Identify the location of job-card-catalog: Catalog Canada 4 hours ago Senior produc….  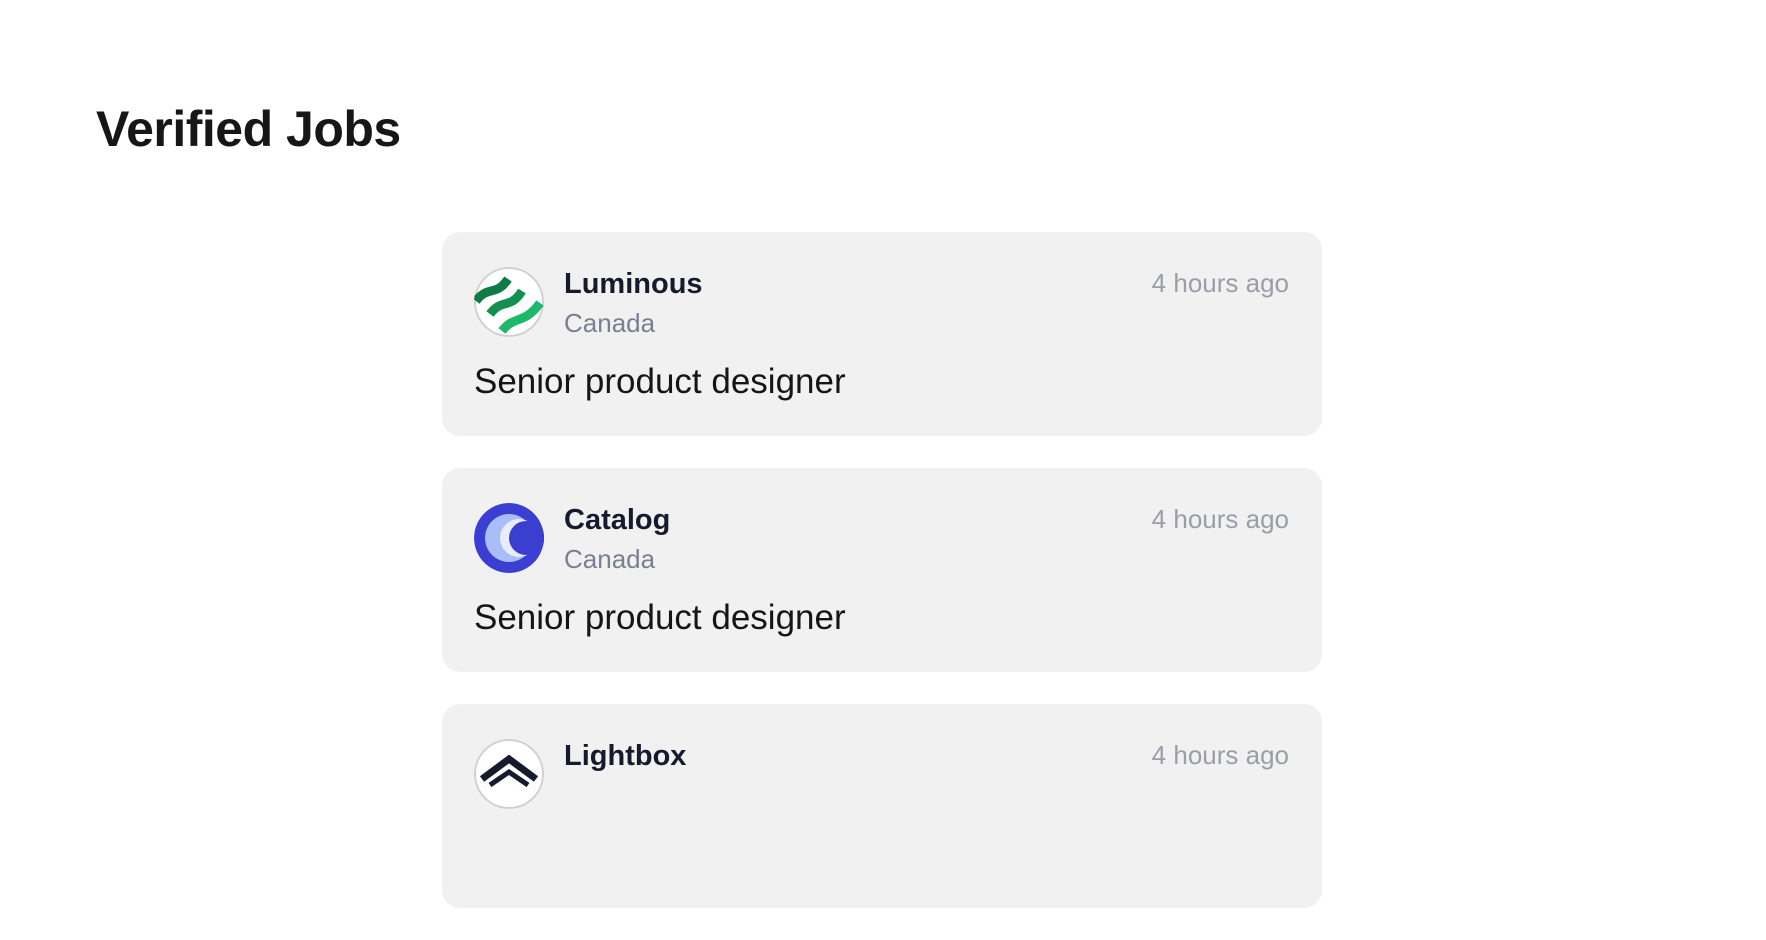
(882, 570).